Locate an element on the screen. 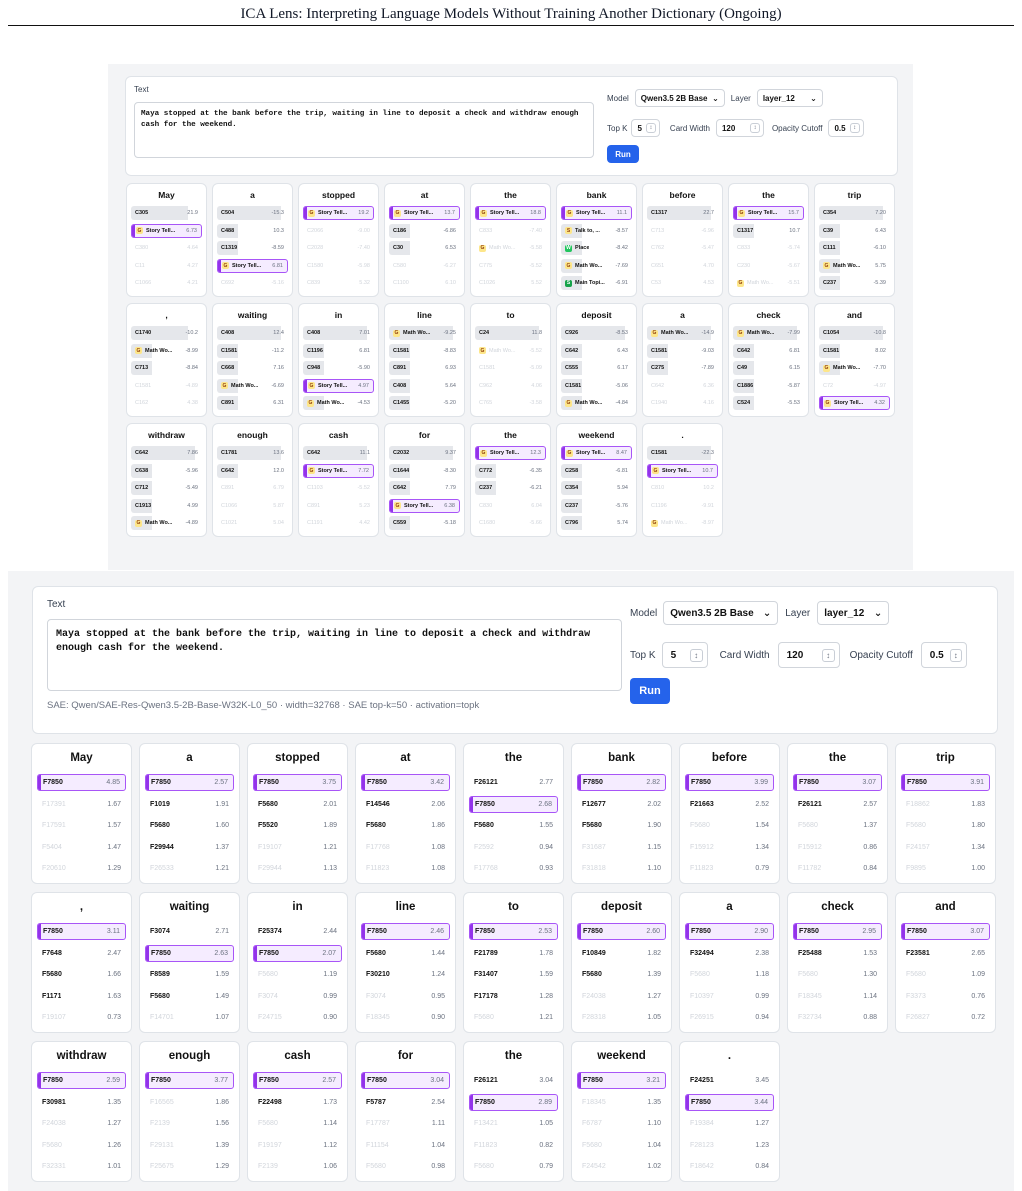 The image size is (1022, 1191). feature-row: C1455 -5.20 is located at coordinates (424, 403).